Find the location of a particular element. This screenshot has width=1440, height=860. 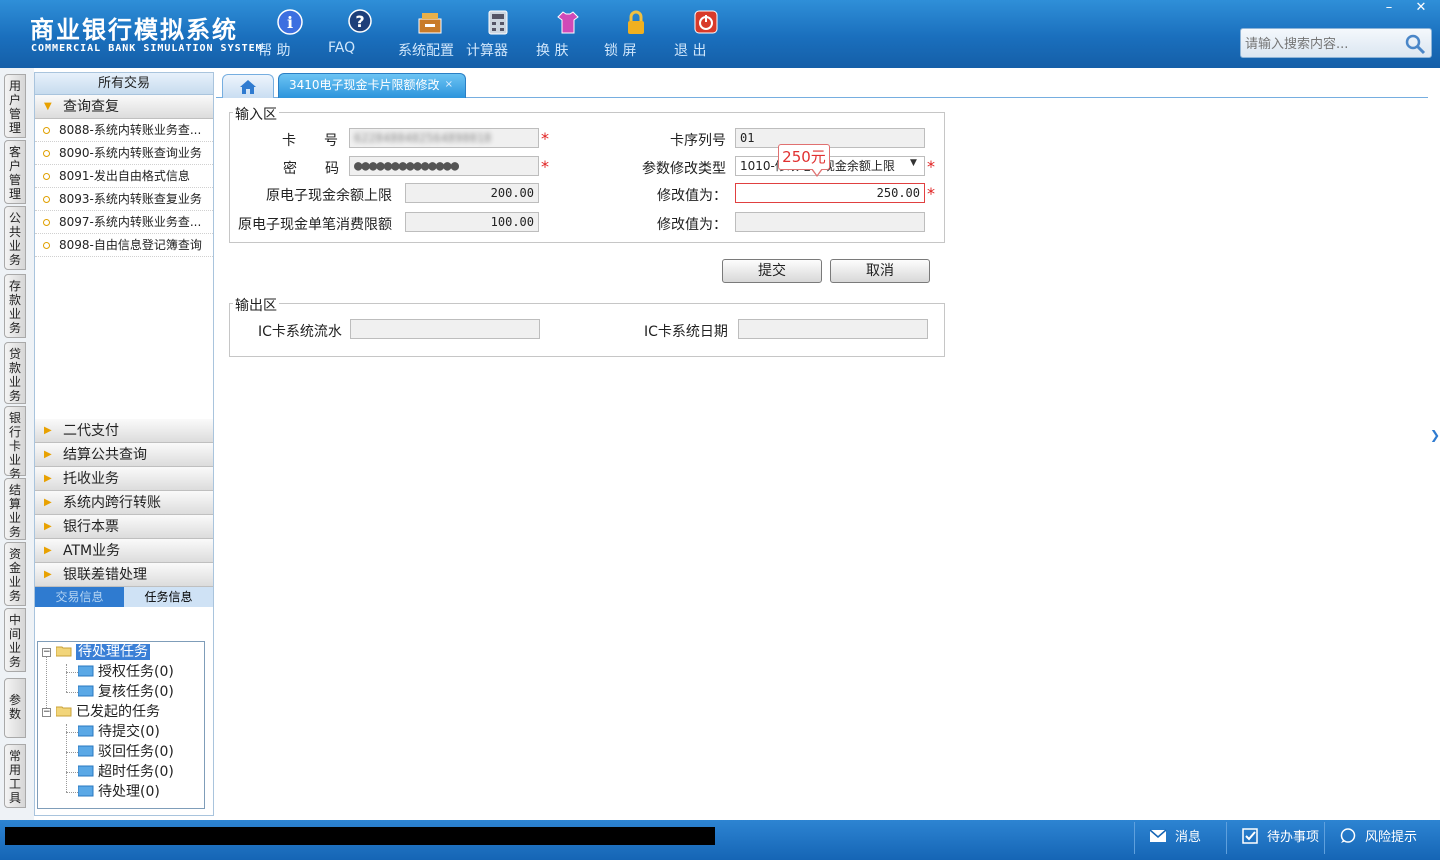

tab-task-info: 任务信息 is located at coordinates (168, 597).